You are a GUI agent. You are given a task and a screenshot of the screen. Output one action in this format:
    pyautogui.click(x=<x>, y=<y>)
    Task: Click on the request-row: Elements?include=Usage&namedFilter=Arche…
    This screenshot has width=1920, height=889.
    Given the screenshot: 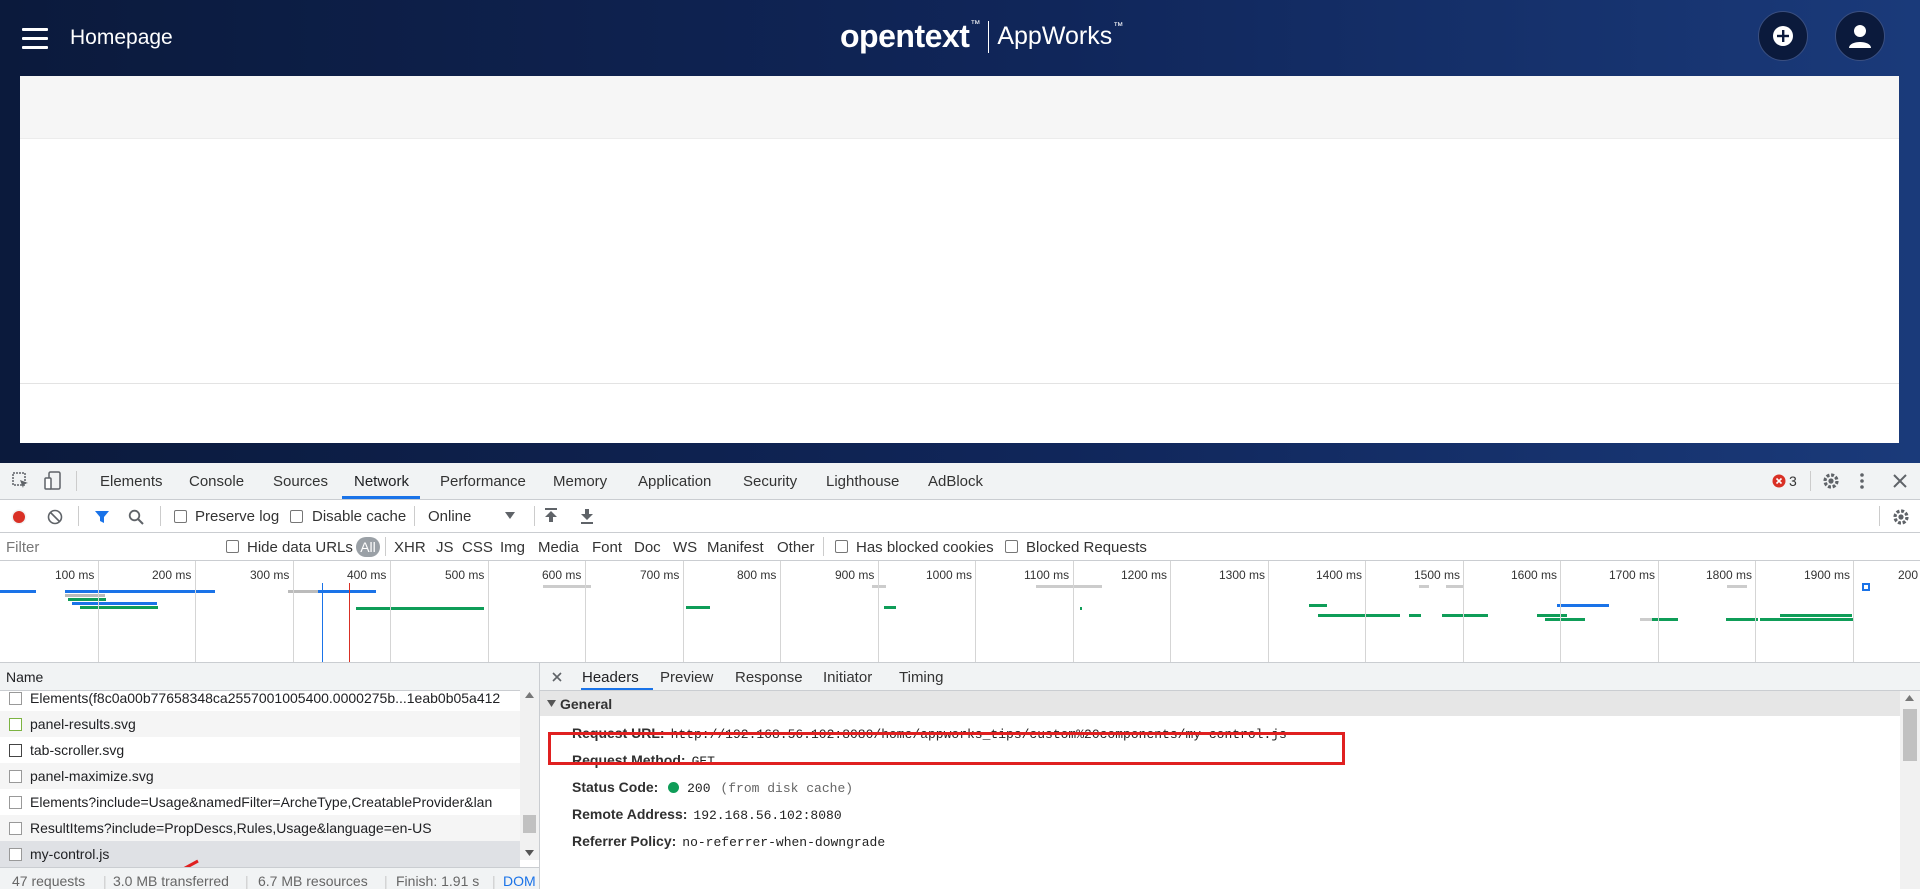 What is the action you would take?
    pyautogui.click(x=260, y=802)
    